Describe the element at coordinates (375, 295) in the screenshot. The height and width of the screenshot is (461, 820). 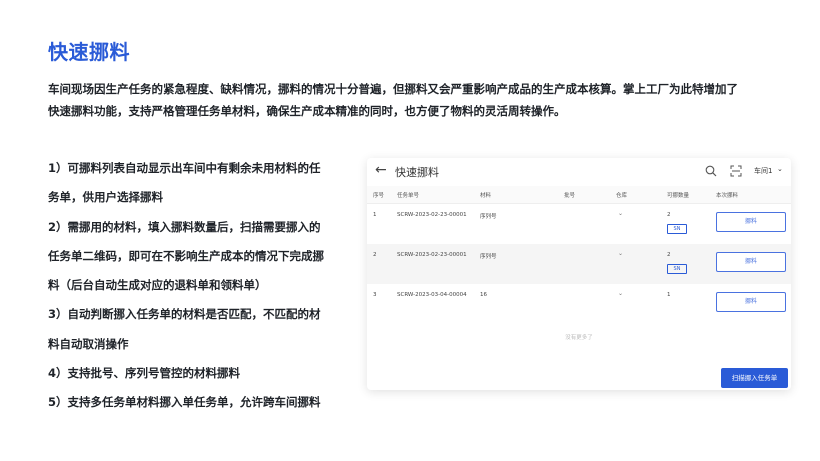
I see `row-index: 3` at that location.